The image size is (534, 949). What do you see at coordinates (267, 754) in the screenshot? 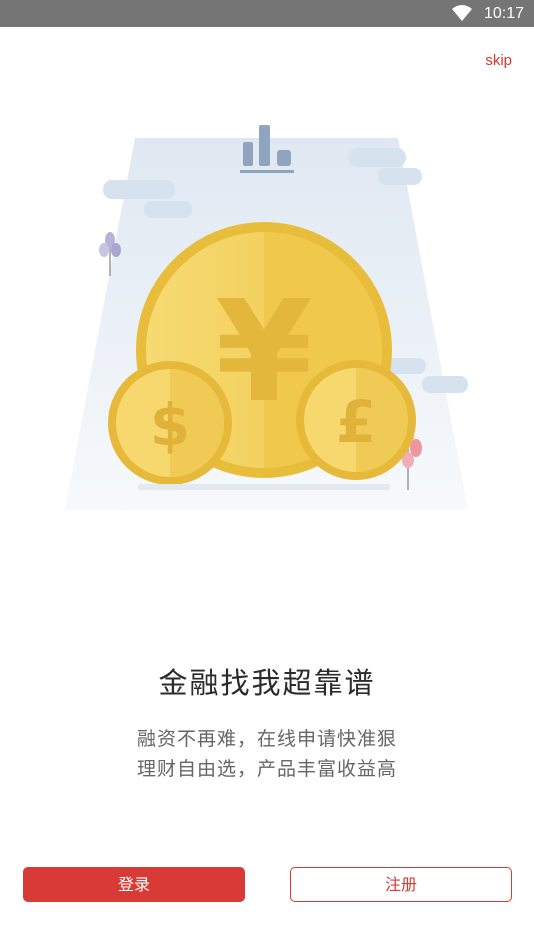
I see `subtext: 融资不再难，在线申请快准狠 理财自由选，产品丰富收益高` at bounding box center [267, 754].